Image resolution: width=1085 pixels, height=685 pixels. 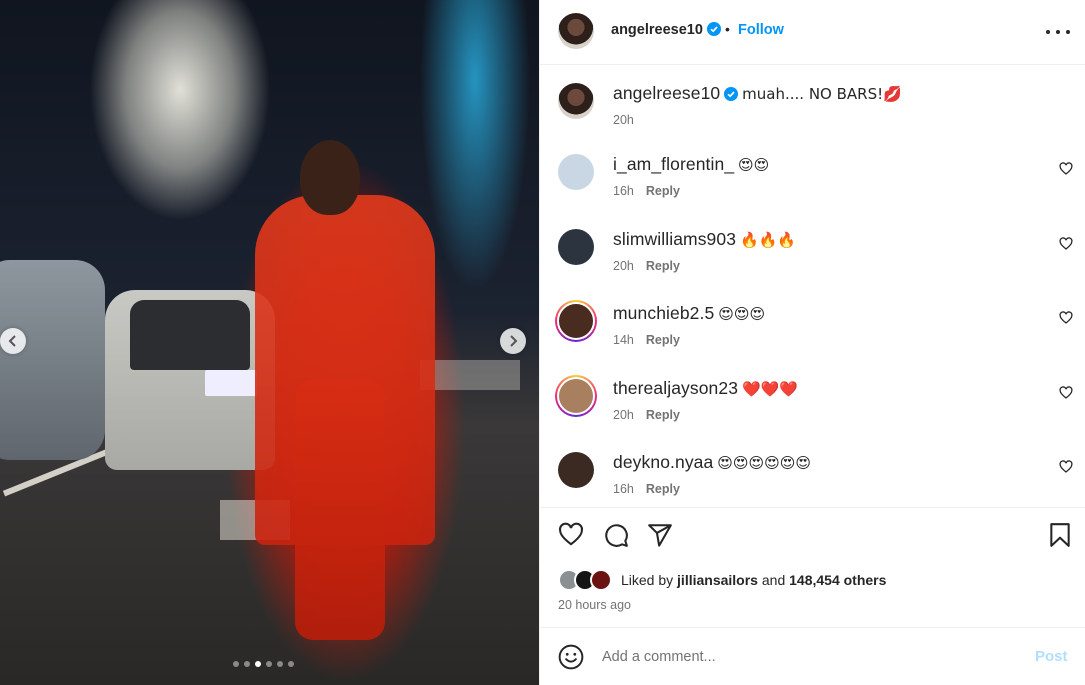 I want to click on comment-row: deykno.nyaa 😍😍😍😍😍😍 16h Reply, so click(x=812, y=479).